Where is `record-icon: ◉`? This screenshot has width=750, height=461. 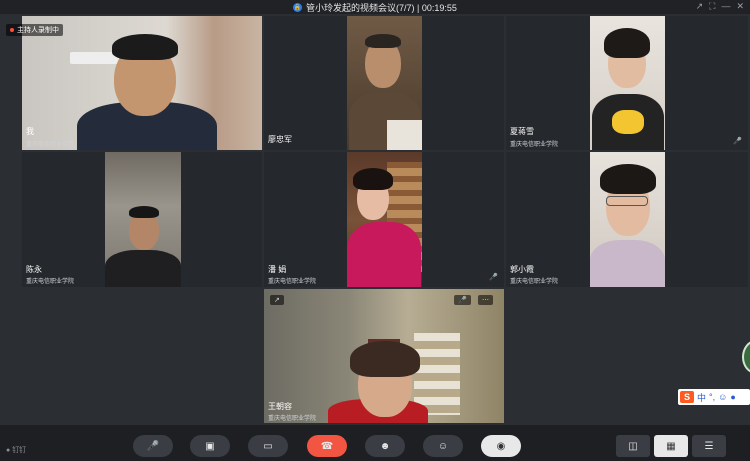 record-icon: ◉ is located at coordinates (501, 446).